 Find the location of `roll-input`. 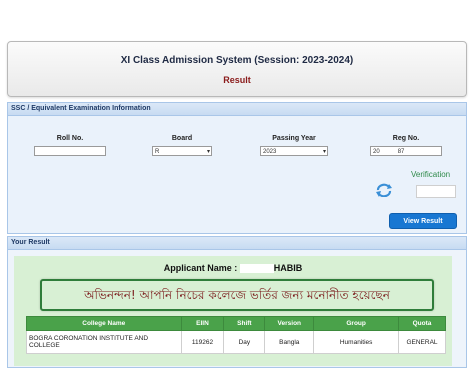

roll-input is located at coordinates (70, 151).